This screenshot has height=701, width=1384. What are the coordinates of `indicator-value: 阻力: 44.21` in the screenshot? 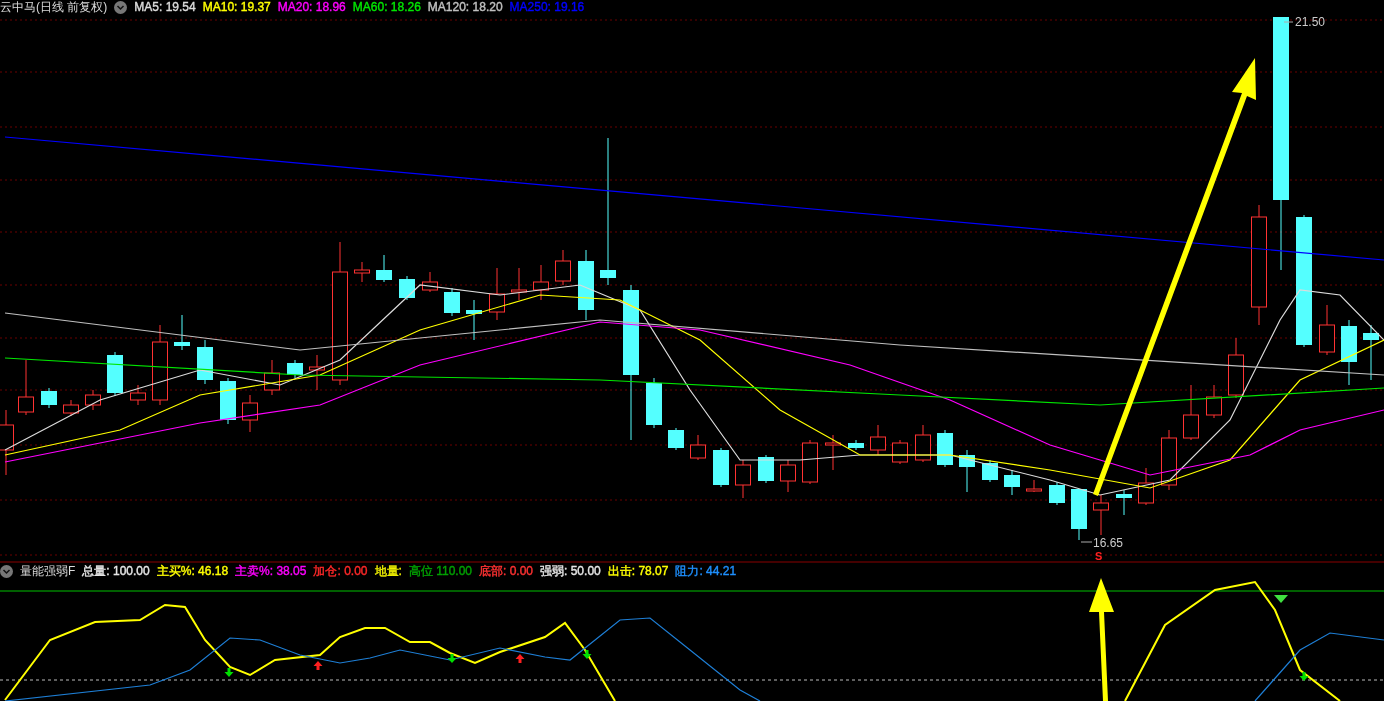 It's located at (706, 571).